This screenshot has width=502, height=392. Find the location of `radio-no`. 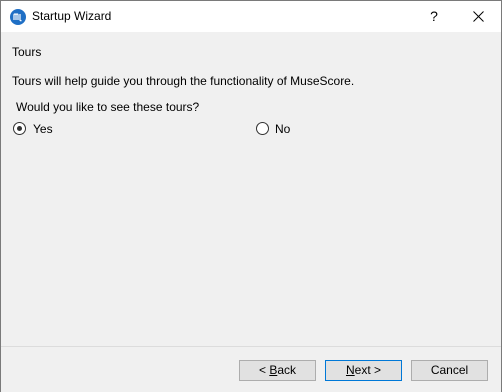

radio-no is located at coordinates (262, 128).